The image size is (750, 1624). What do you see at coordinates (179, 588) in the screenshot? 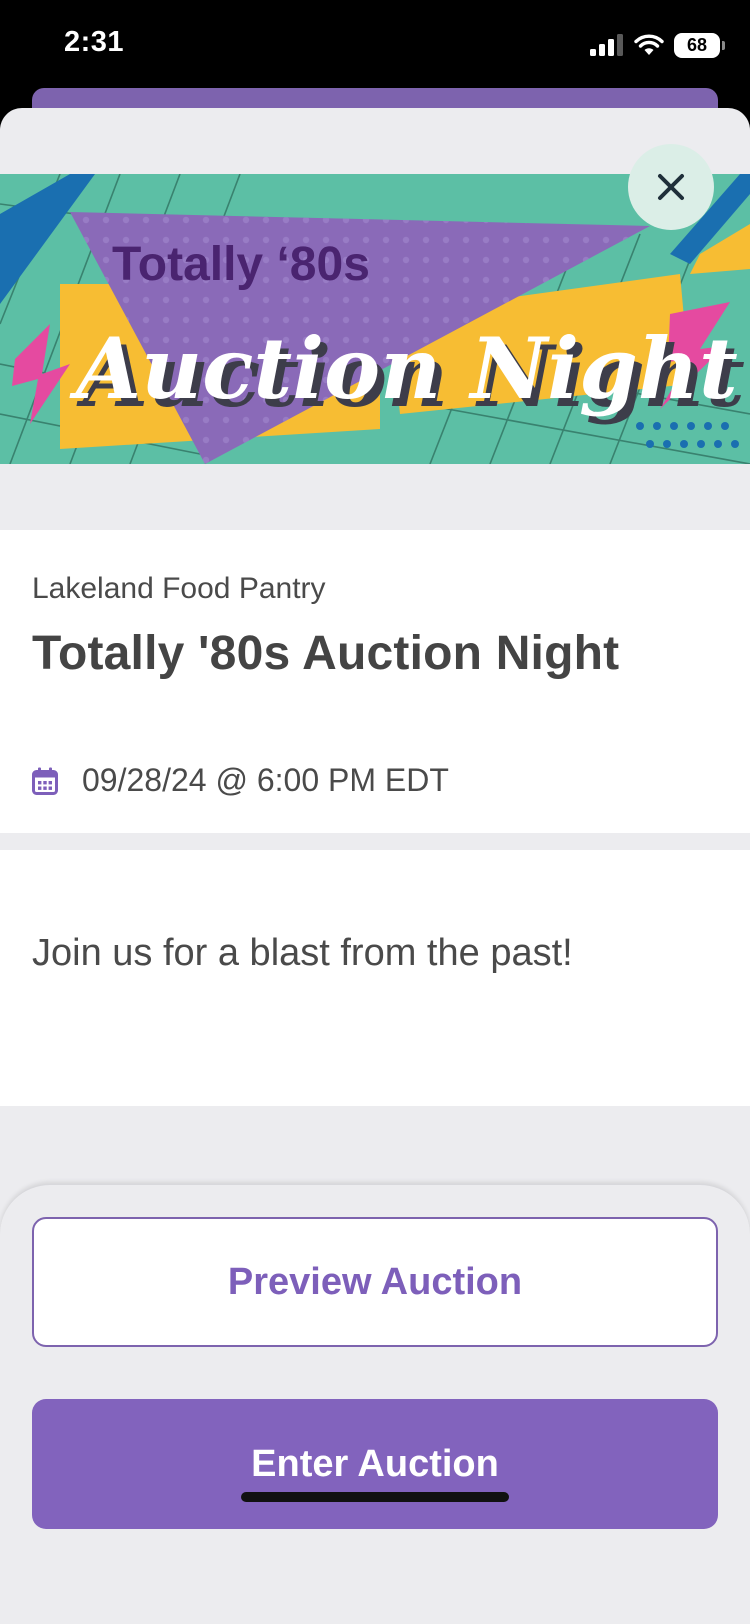
I see `organization-name: Lakeland Food Pantry` at bounding box center [179, 588].